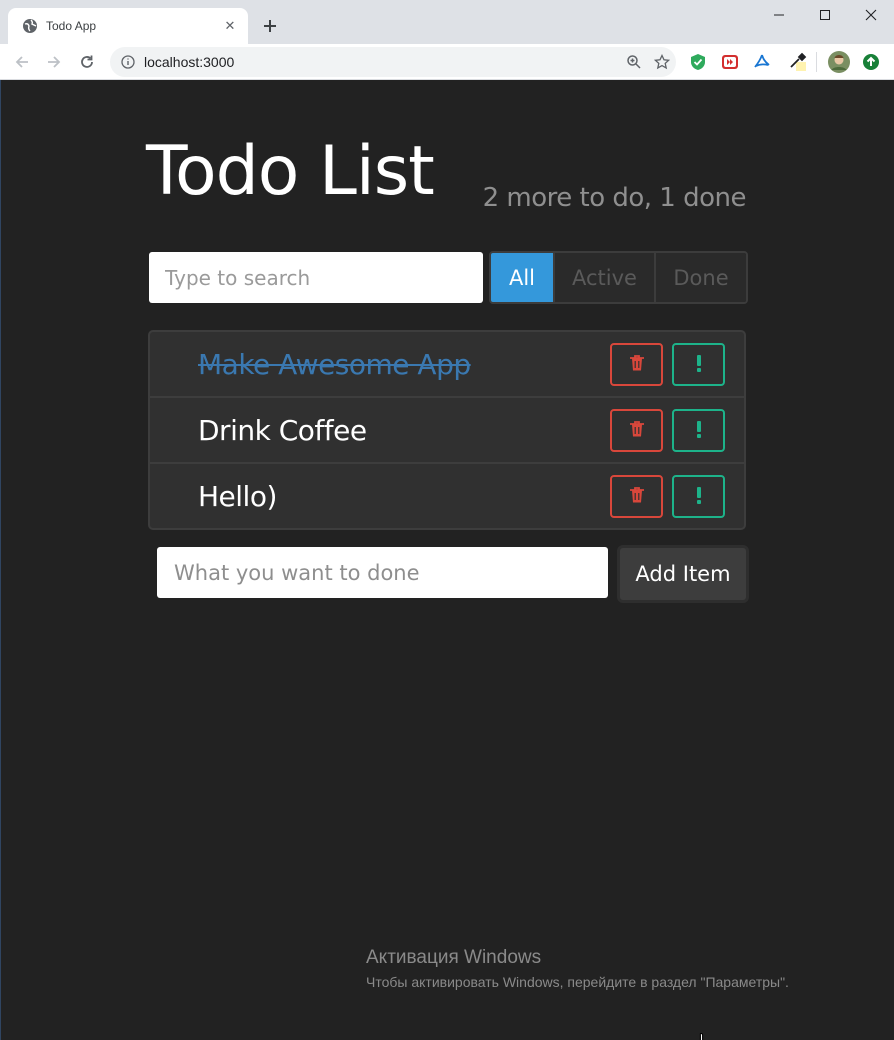 The width and height of the screenshot is (894, 1040). What do you see at coordinates (393, 62) in the screenshot?
I see `address-bar: localhost:3000` at bounding box center [393, 62].